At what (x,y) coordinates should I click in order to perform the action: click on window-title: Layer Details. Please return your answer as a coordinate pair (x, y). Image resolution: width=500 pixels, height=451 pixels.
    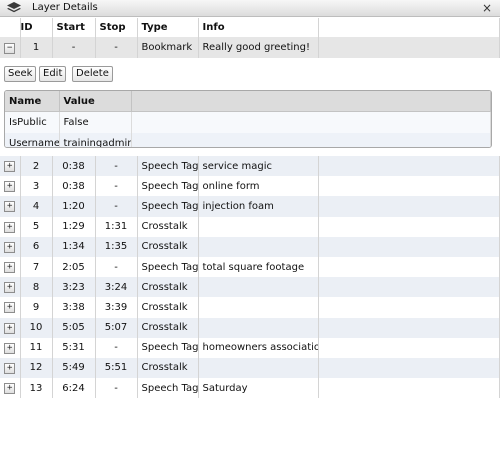
    Looking at the image, I should click on (65, 7).